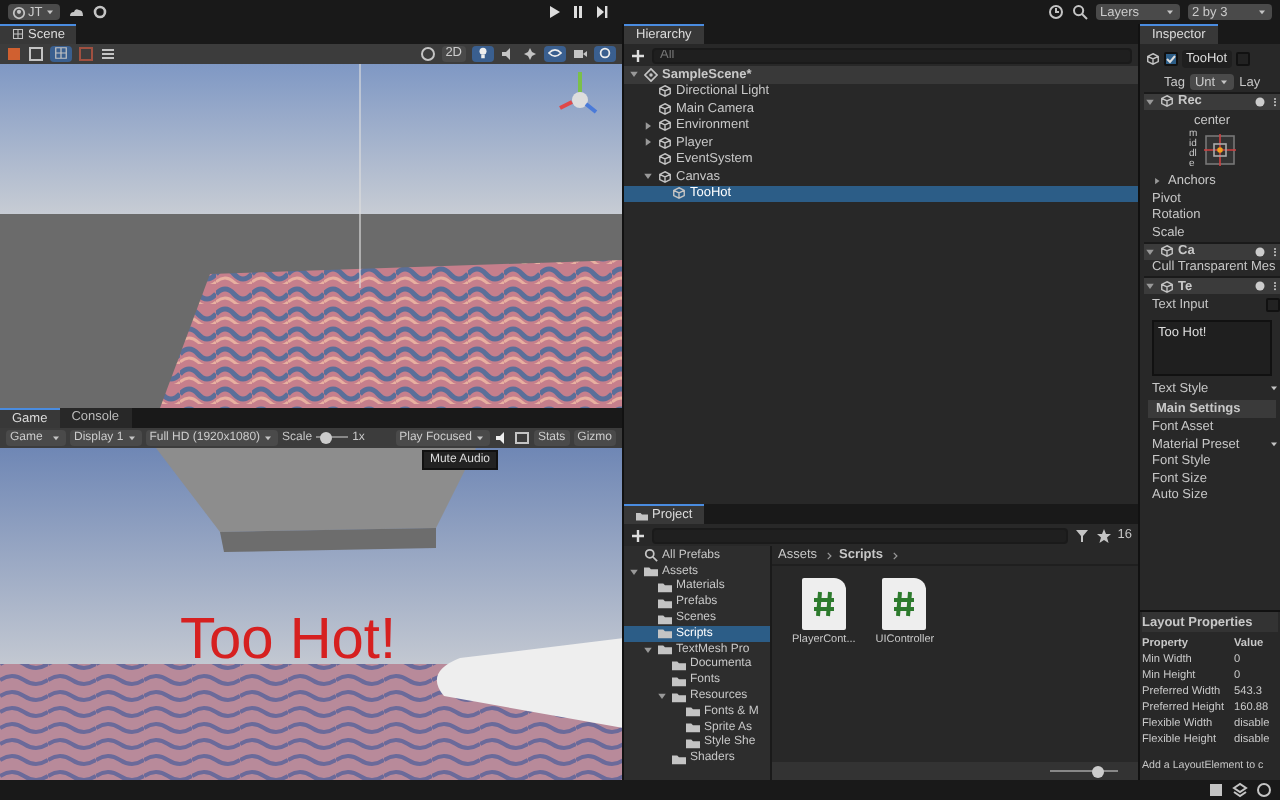 The image size is (1280, 800). I want to click on step-icon, so click(602, 12).